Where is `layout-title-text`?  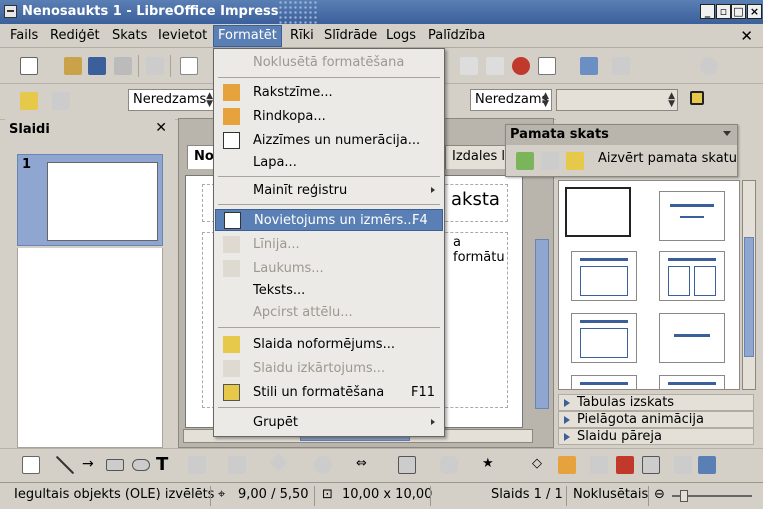
layout-title-text is located at coordinates (604, 338).